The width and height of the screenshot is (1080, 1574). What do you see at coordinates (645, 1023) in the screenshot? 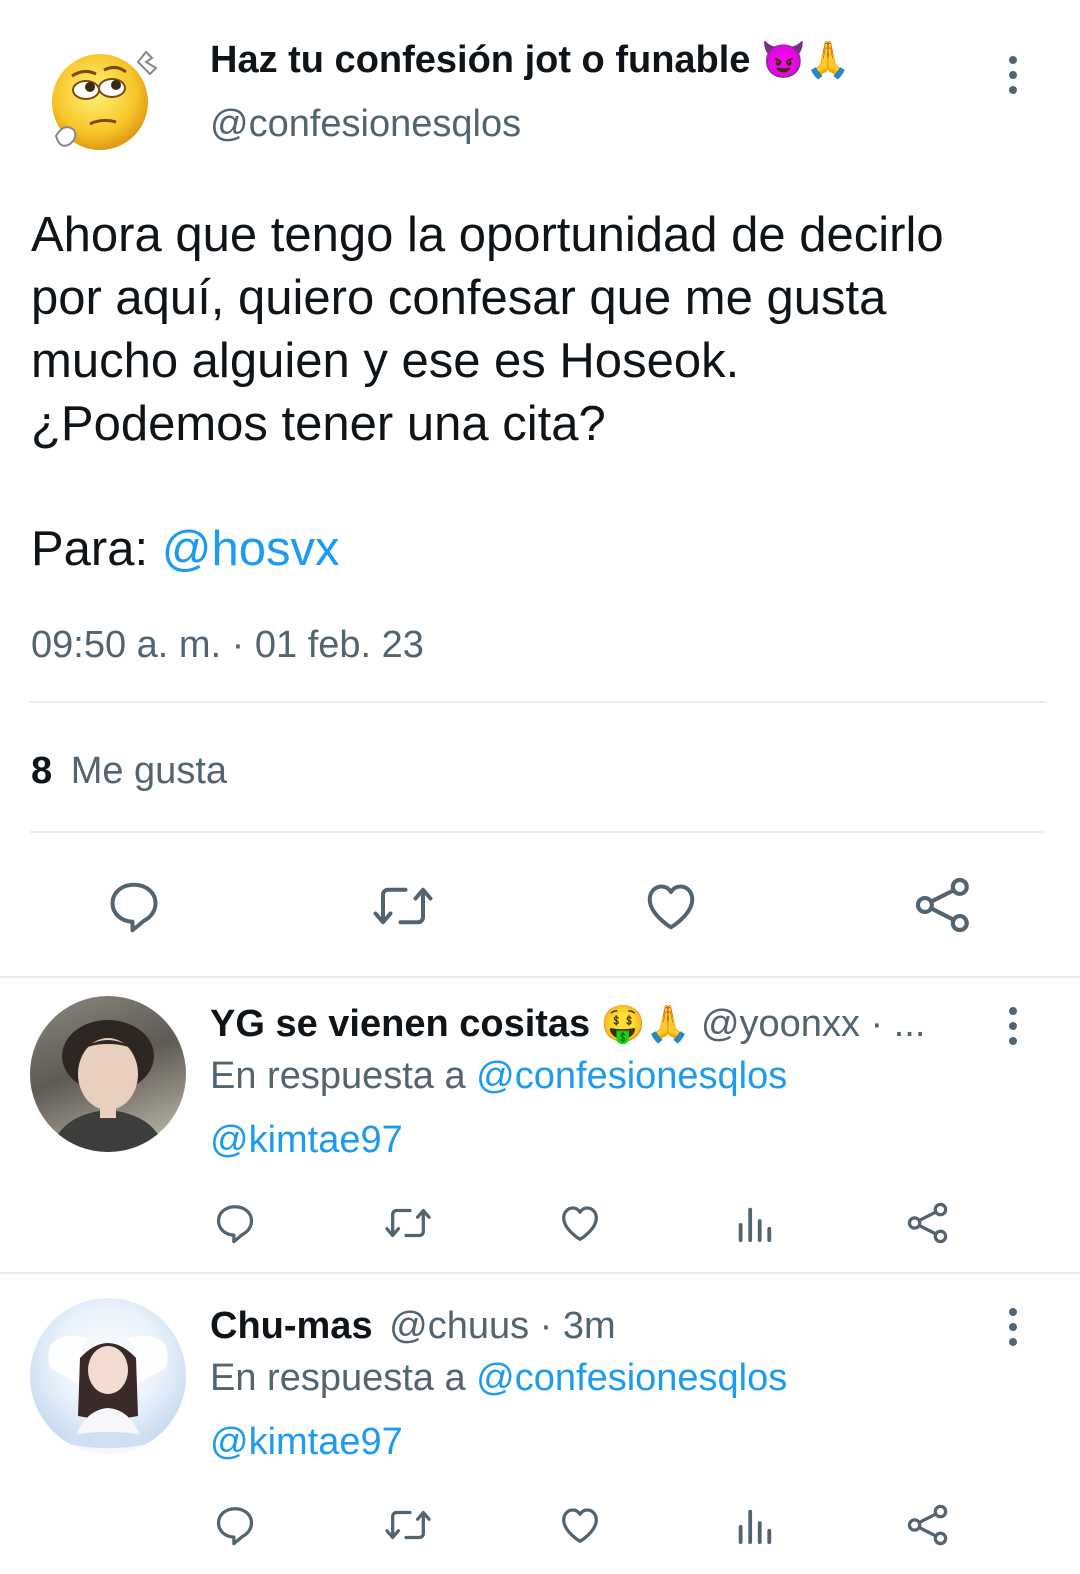
I see `reply-name-emojis: 🤑🙏` at bounding box center [645, 1023].